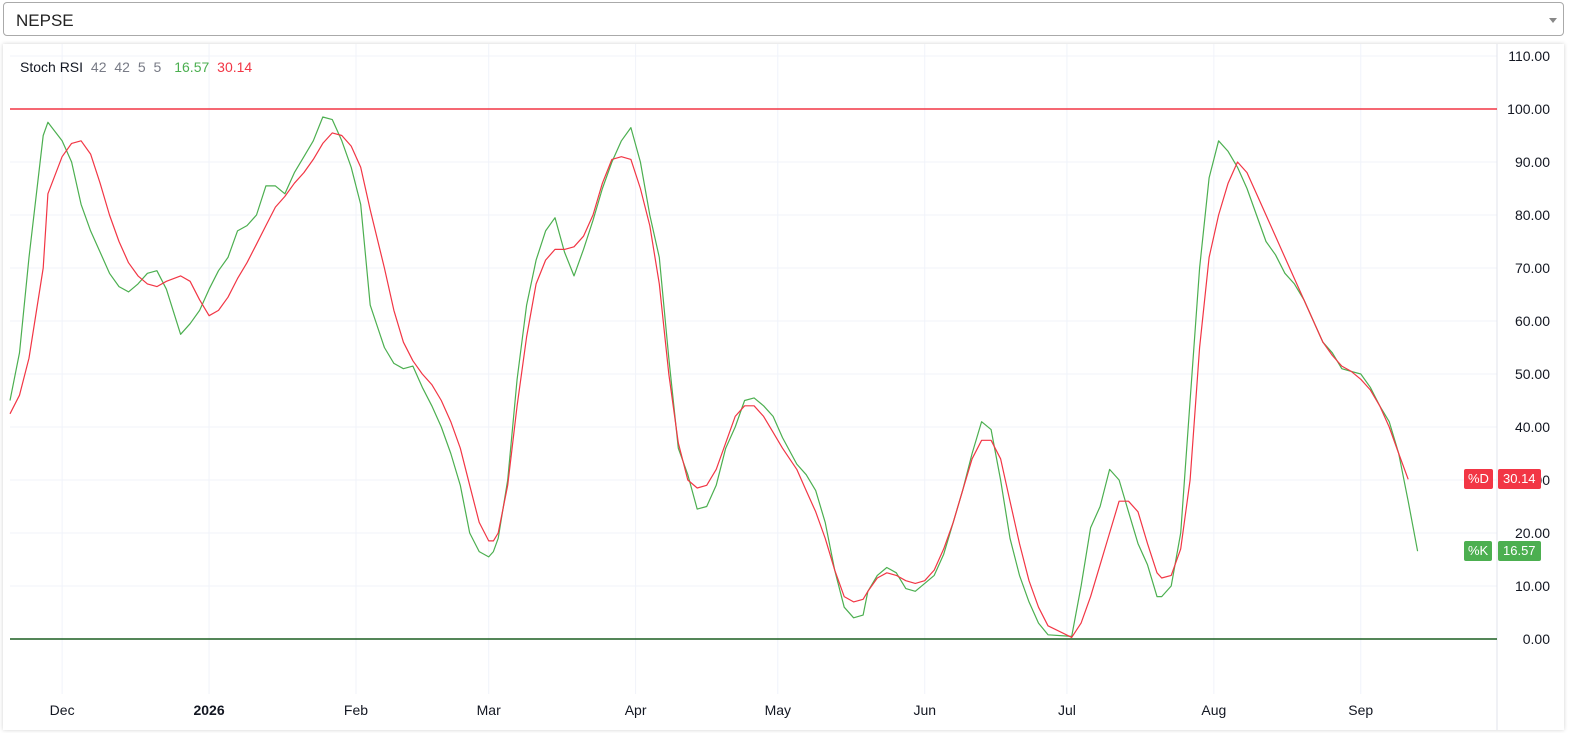  Describe the element at coordinates (1532, 321) in the screenshot. I see `y-tick-label: 60.00` at that location.